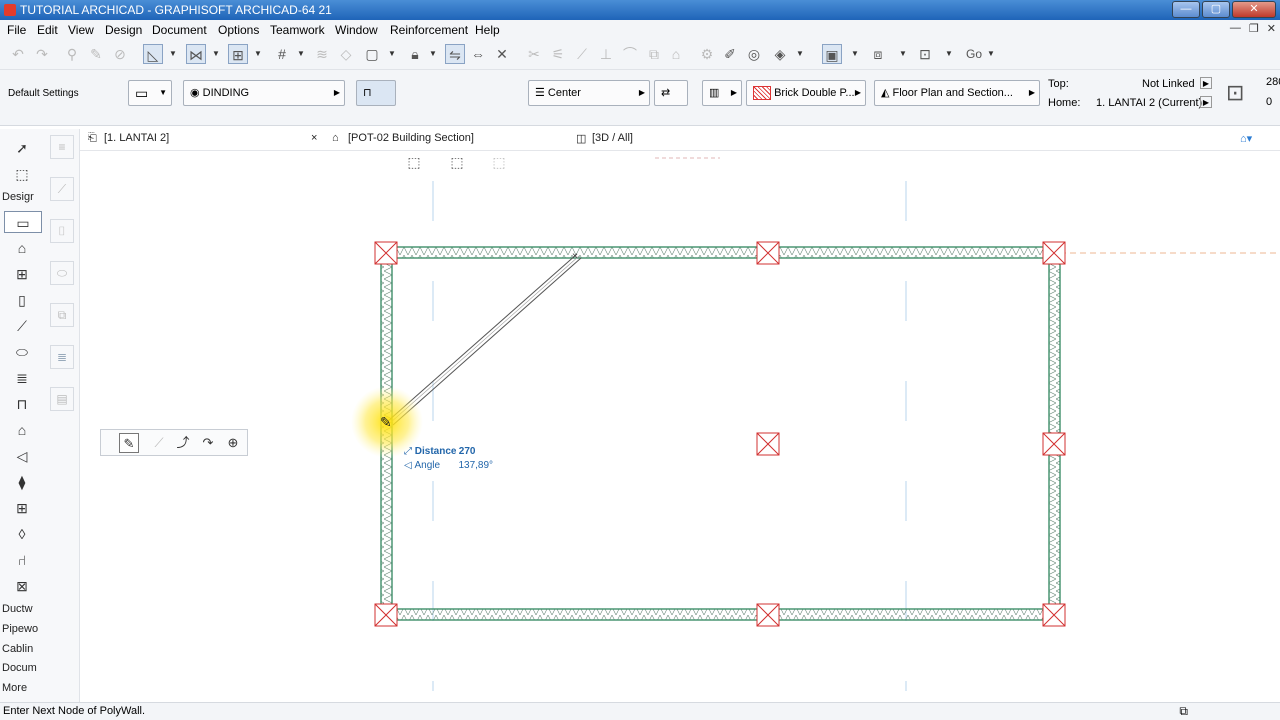 The image size is (1280, 720). Describe the element at coordinates (22, 534) in the screenshot. I see `morph-tool-icon: ◊` at that location.